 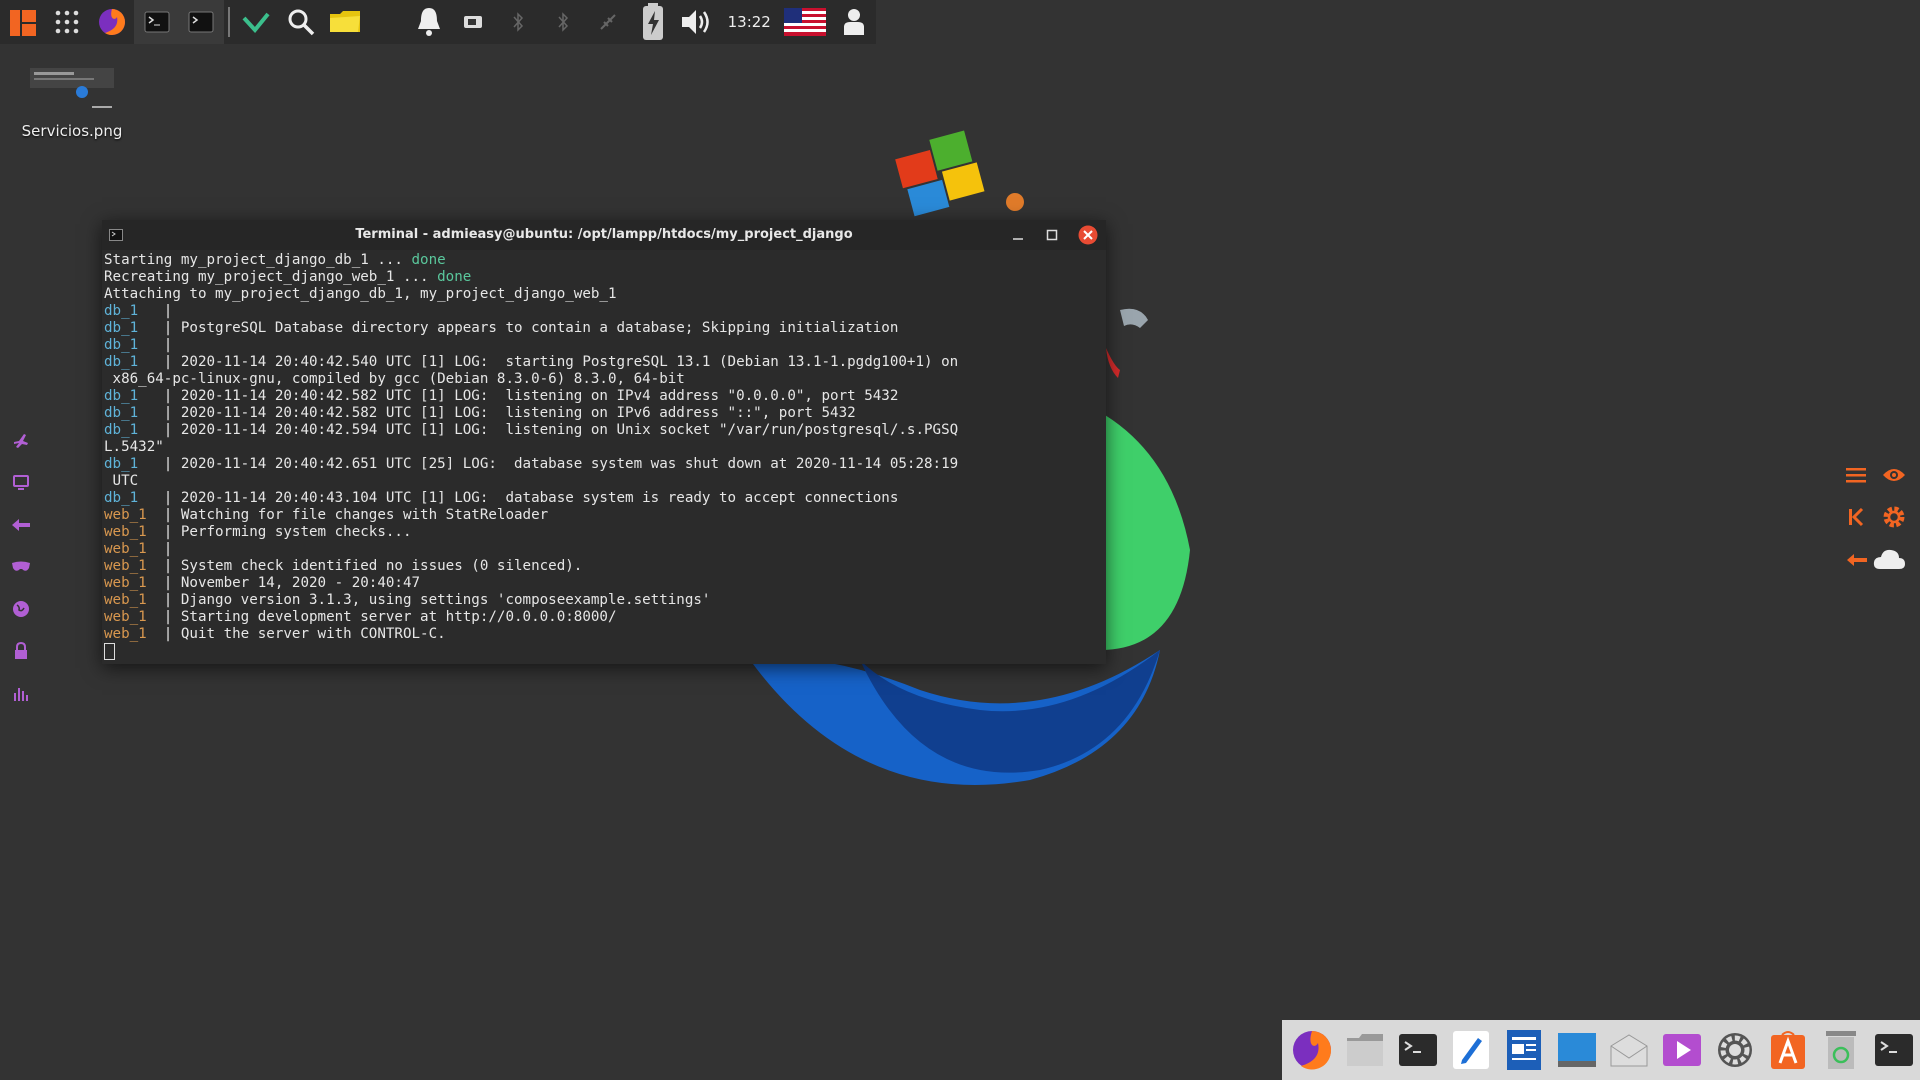 What do you see at coordinates (21, 651) in the screenshot?
I see `lock-icon` at bounding box center [21, 651].